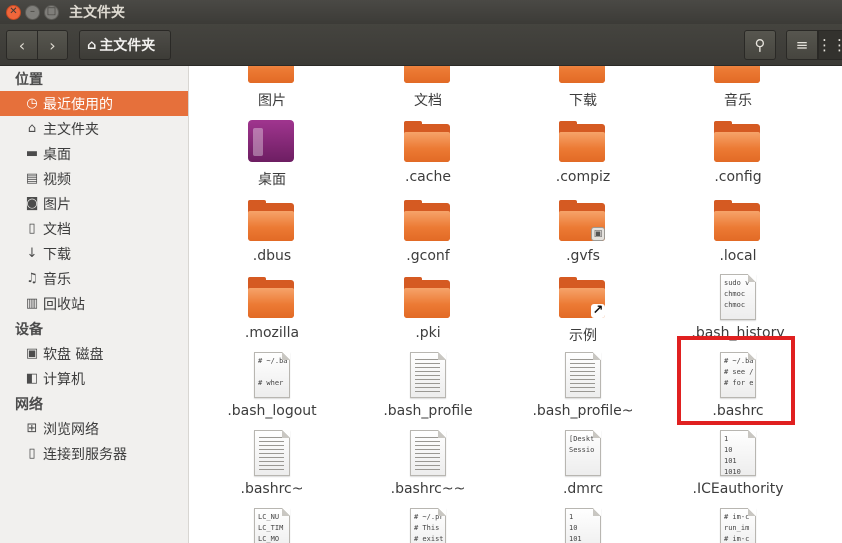 The width and height of the screenshot is (842, 543). What do you see at coordinates (94, 153) in the screenshot?
I see `sidebar-item: ▬ 桌面` at bounding box center [94, 153].